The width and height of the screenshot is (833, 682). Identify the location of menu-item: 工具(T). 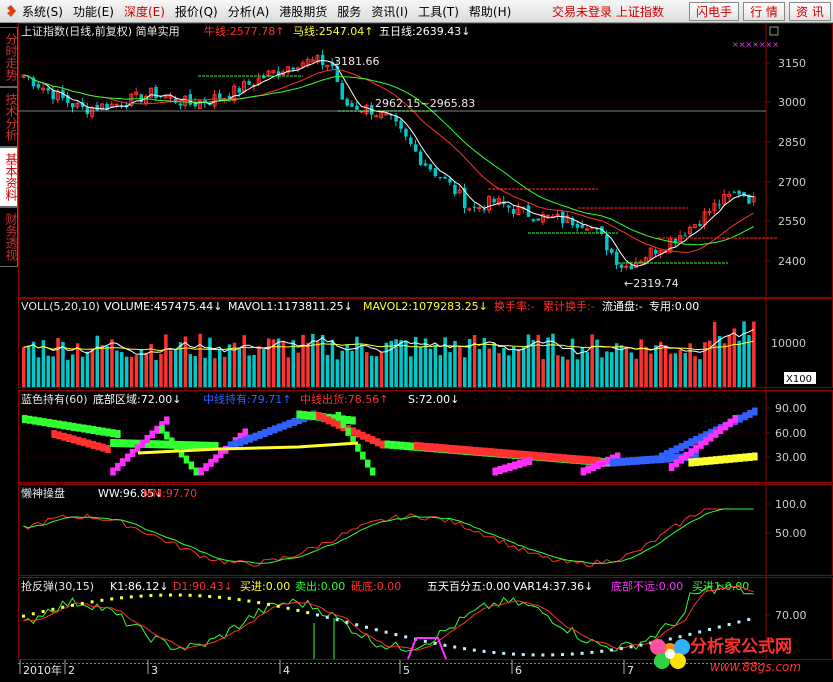
(438, 11).